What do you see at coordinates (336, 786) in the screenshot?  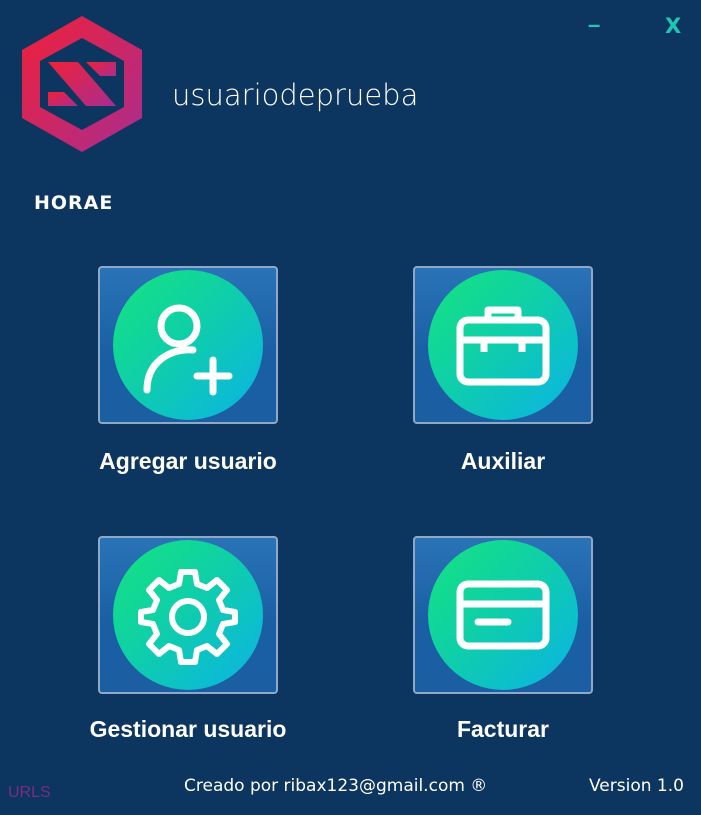 I see `credit-text: Creado por ribax123@gmail.com ®` at bounding box center [336, 786].